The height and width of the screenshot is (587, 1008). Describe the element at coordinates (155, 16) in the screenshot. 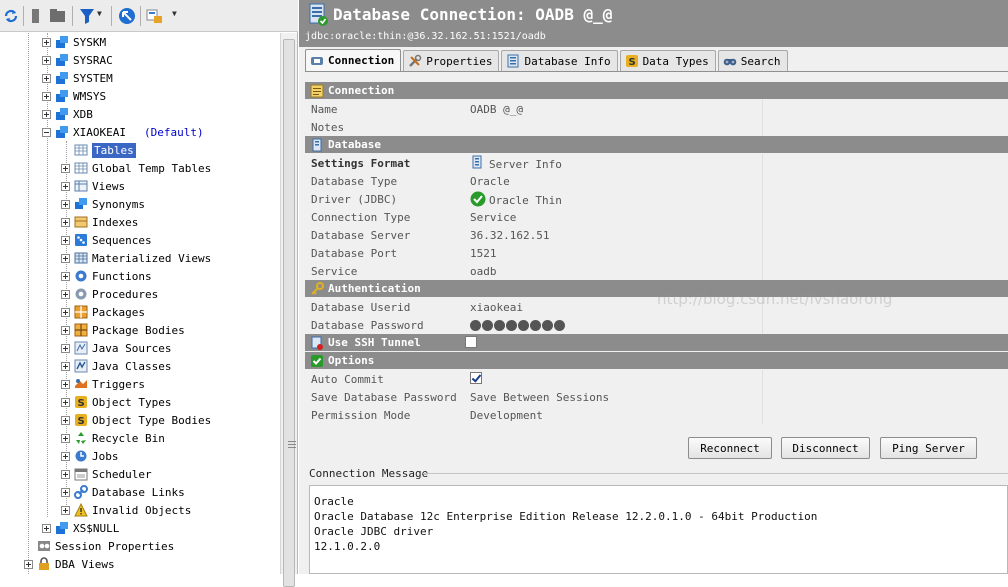

I see `schema-filter-icon` at that location.